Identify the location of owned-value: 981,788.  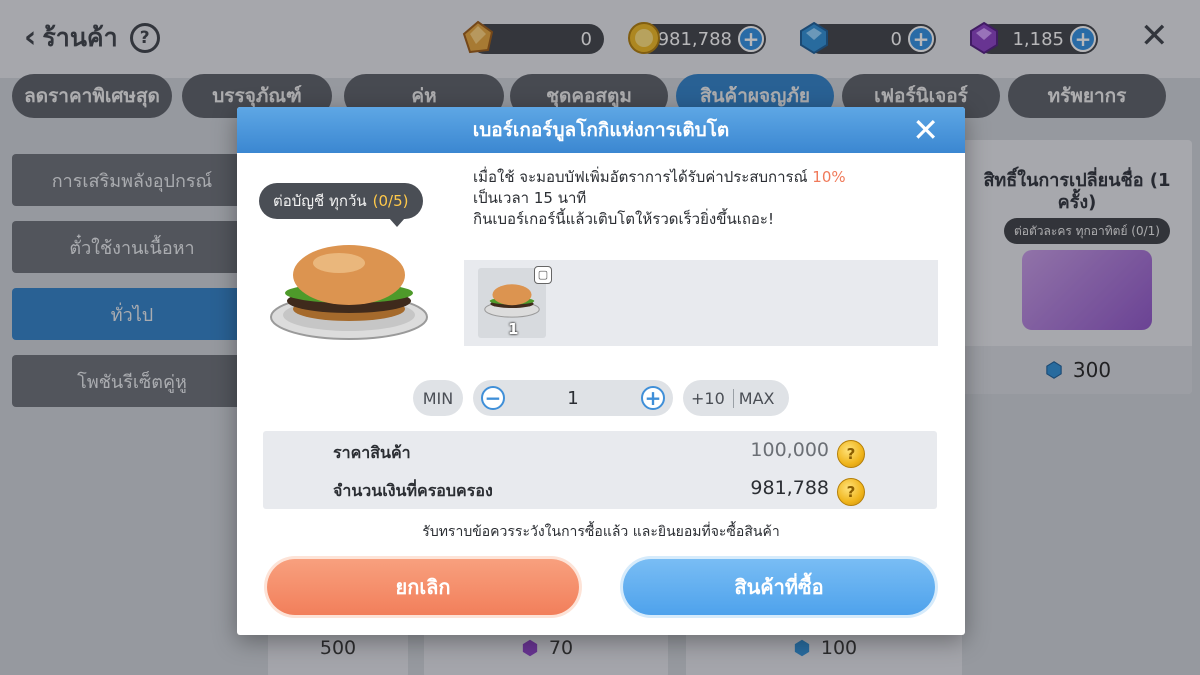
(789, 488).